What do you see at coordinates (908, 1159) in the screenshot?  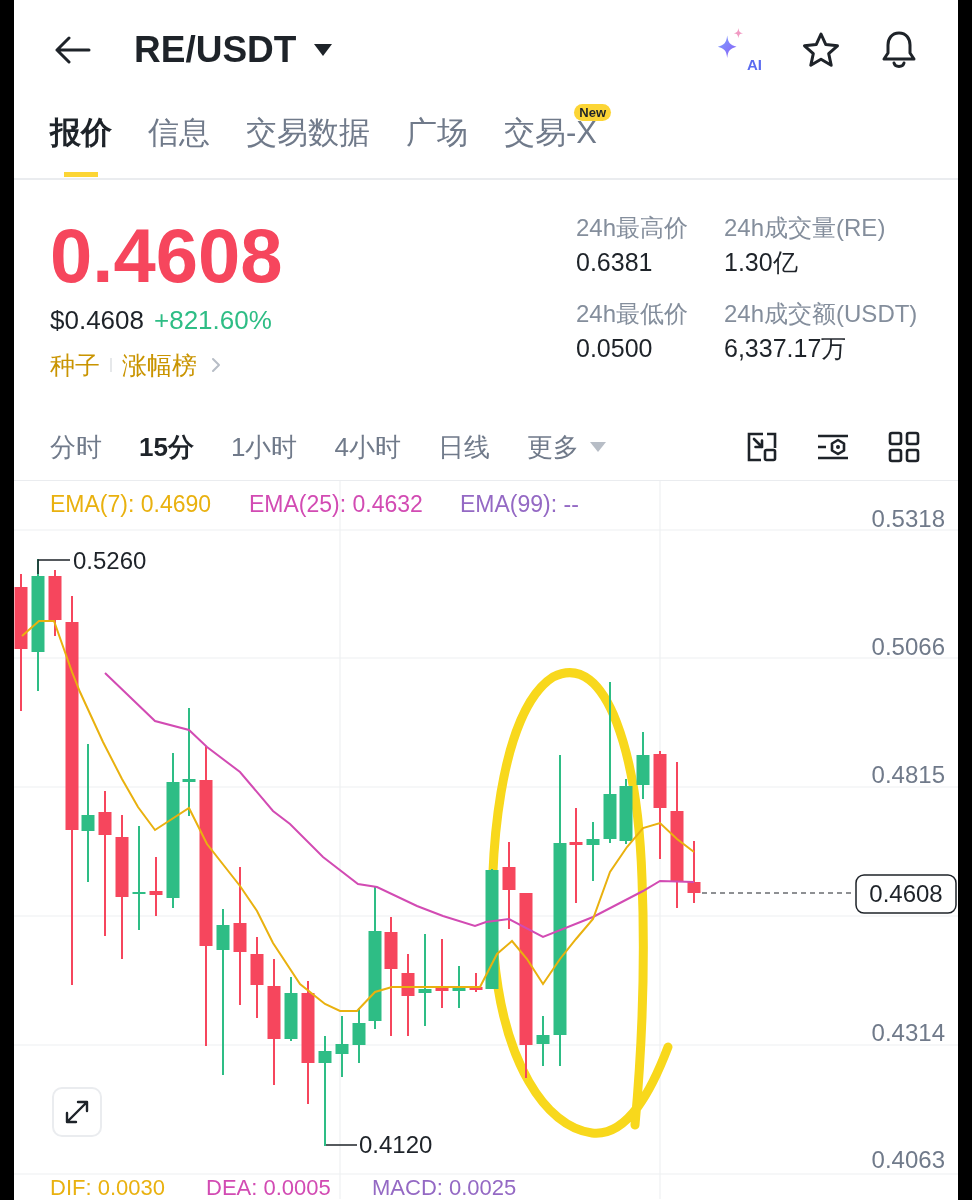 I see `price-axis-label: 0.4063` at bounding box center [908, 1159].